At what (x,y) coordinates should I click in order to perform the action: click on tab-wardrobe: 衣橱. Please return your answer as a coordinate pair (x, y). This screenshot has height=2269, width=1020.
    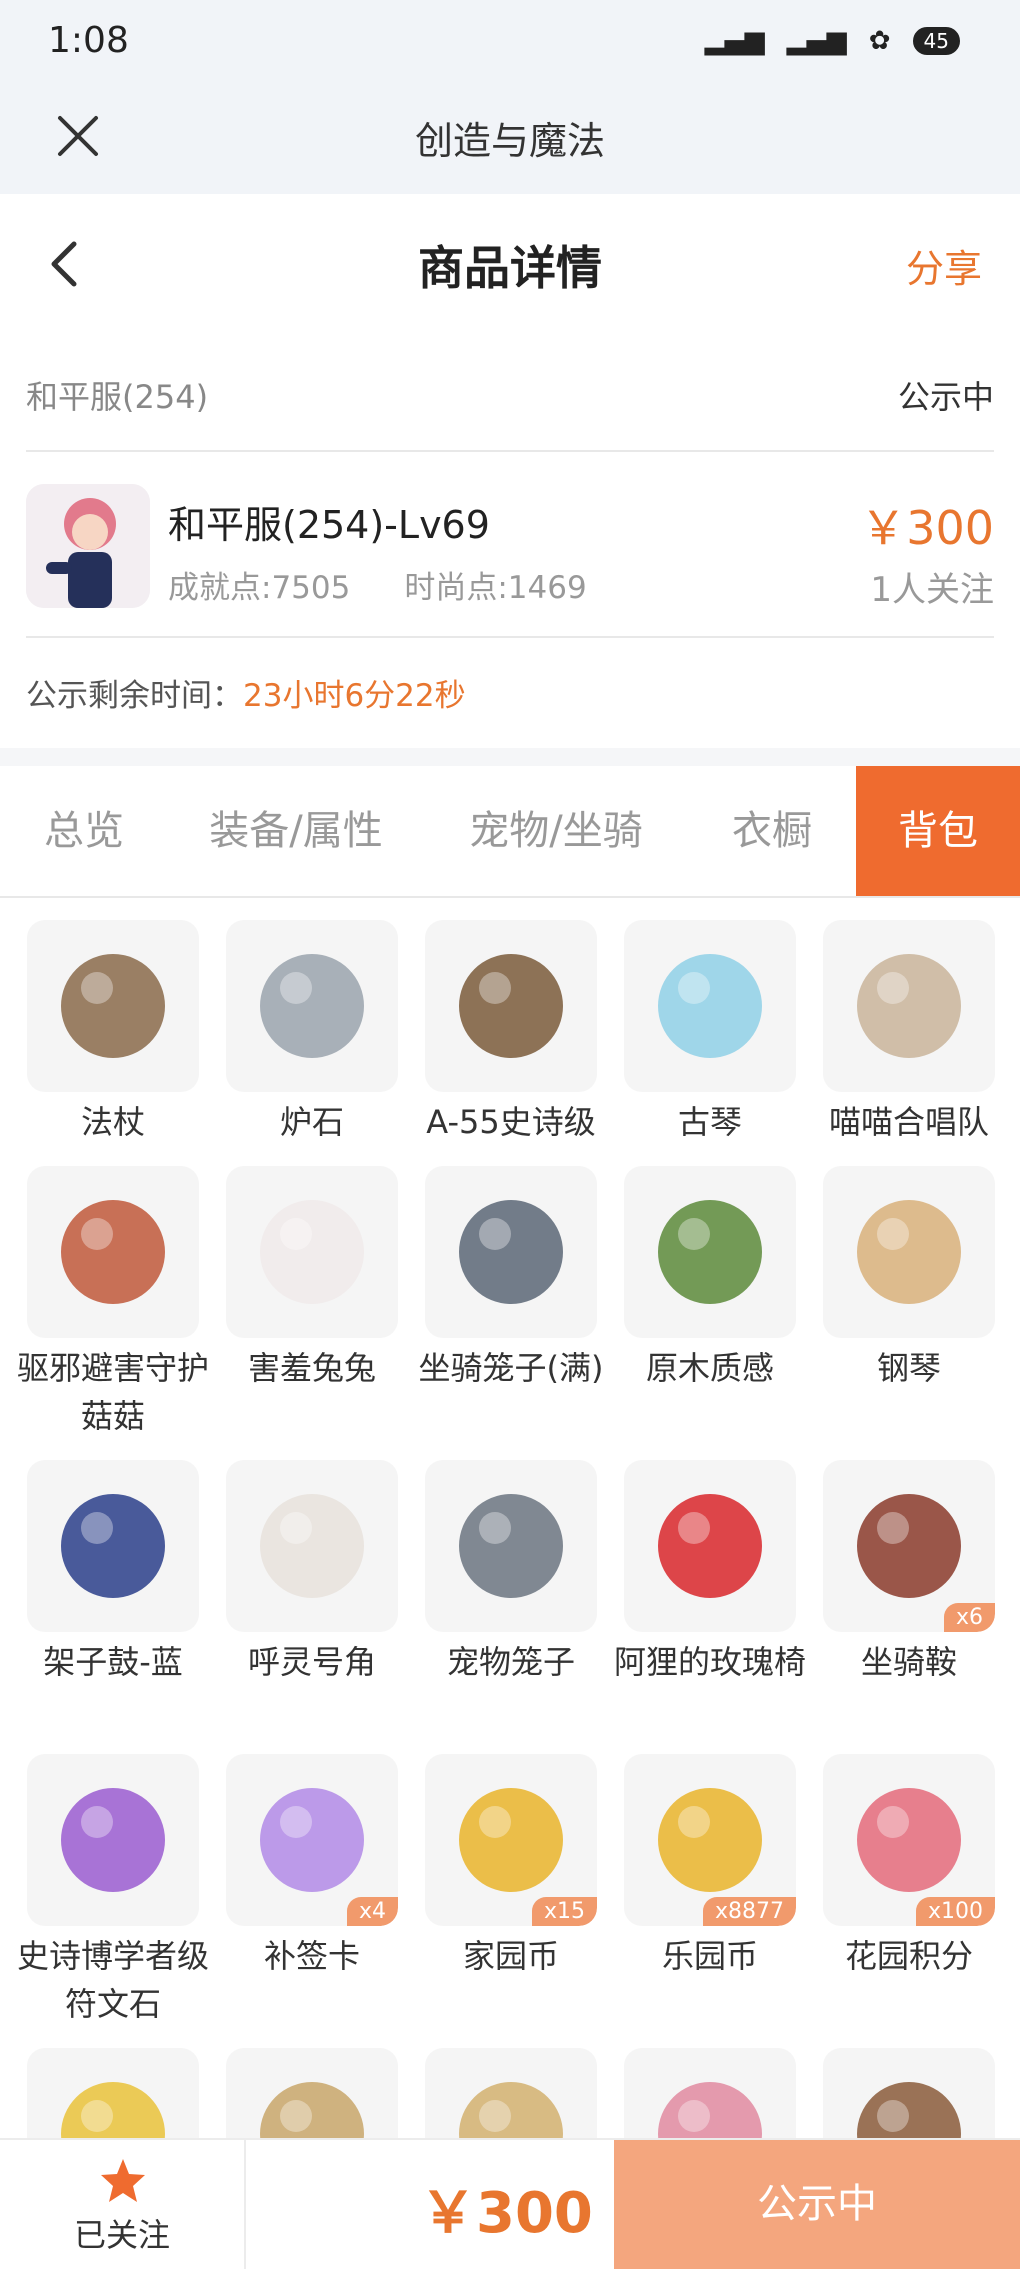
    Looking at the image, I should click on (772, 831).